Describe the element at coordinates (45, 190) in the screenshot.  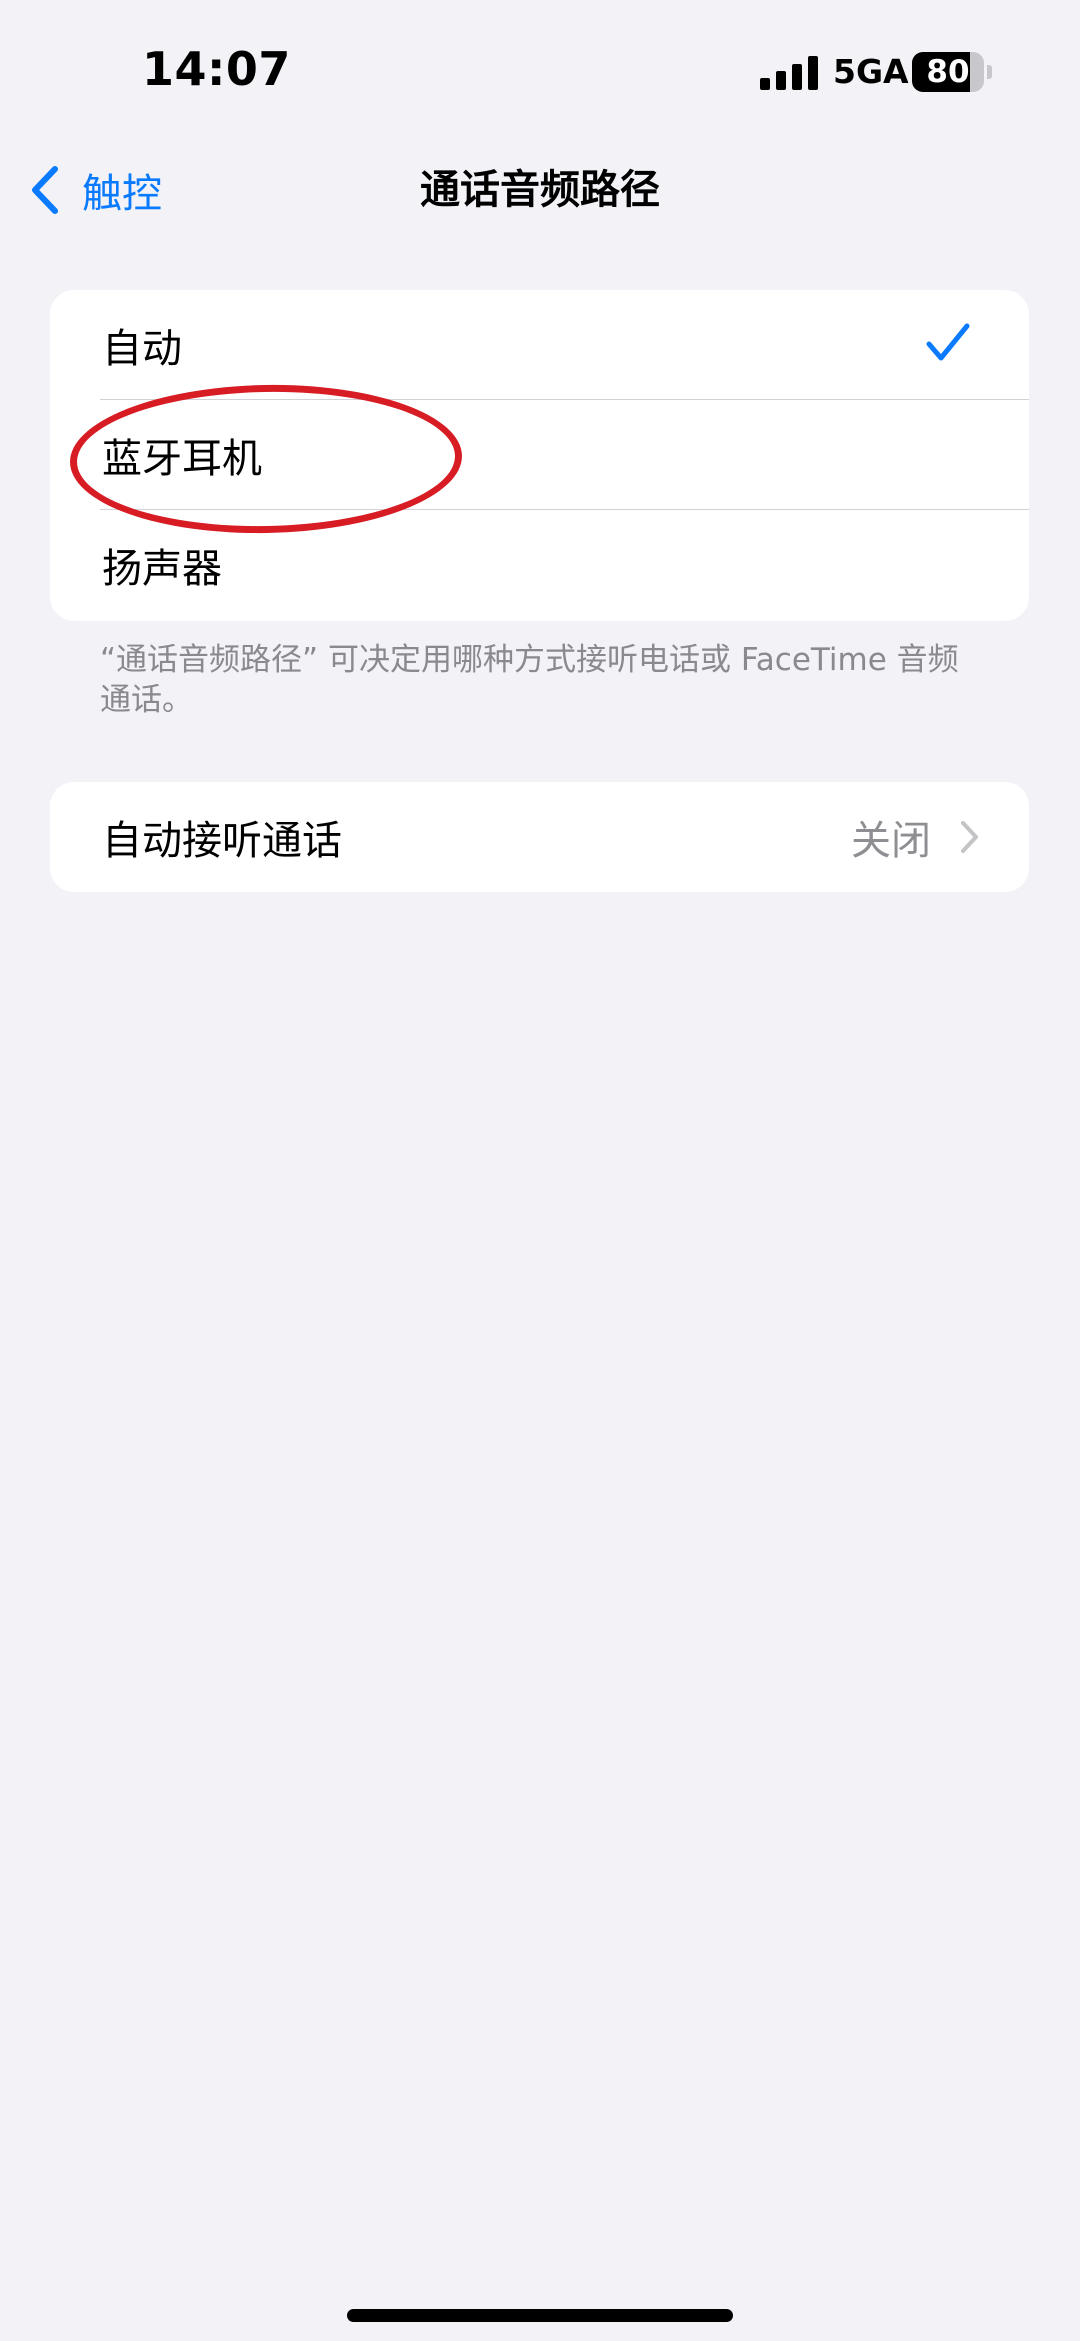
I see `chevron-left-icon` at that location.